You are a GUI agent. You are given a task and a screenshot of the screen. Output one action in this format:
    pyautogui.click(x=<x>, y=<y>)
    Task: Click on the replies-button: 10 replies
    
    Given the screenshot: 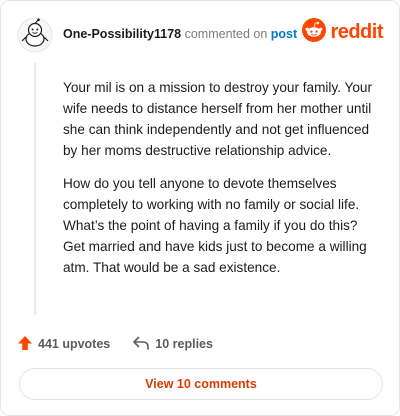 What is the action you would take?
    pyautogui.click(x=172, y=344)
    